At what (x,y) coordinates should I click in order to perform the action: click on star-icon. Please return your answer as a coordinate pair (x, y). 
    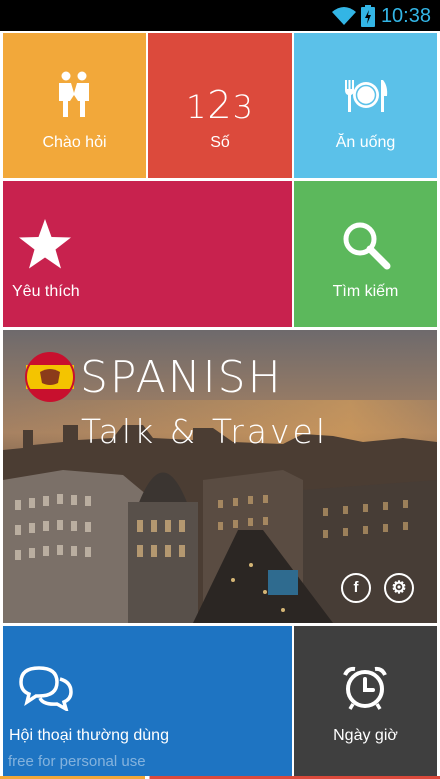
    Looking at the image, I should click on (45, 246).